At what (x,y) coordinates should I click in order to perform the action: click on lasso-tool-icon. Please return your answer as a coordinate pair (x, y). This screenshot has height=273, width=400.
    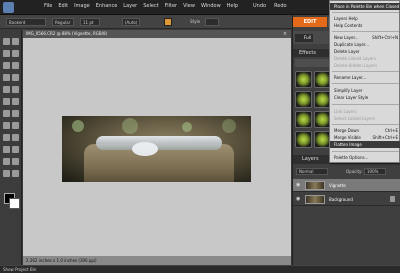
    Looking at the image, I should click on (15, 65).